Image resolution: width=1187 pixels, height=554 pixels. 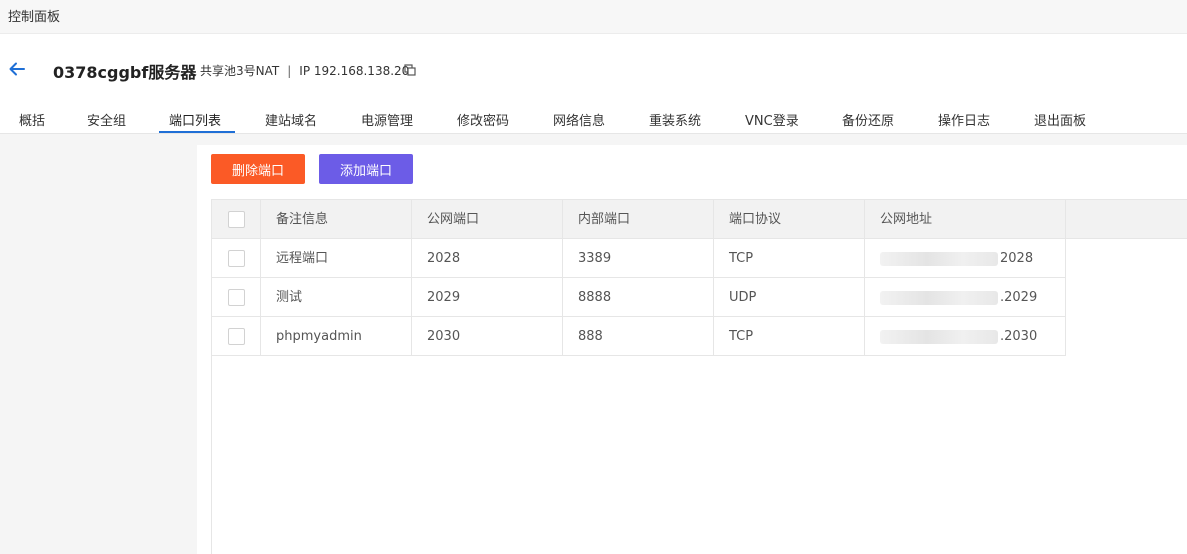 I want to click on cell-public-port: 2030, so click(x=487, y=336).